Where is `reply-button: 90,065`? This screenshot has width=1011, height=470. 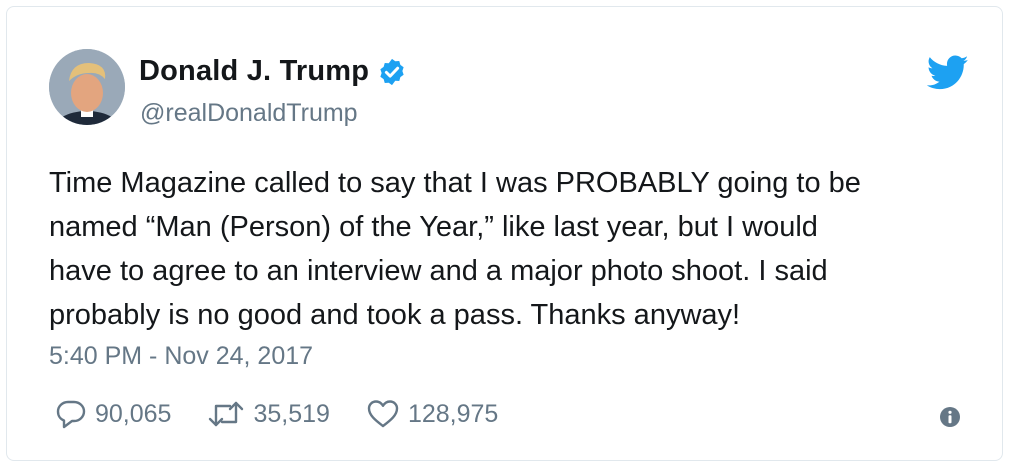
reply-button: 90,065 is located at coordinates (113, 414).